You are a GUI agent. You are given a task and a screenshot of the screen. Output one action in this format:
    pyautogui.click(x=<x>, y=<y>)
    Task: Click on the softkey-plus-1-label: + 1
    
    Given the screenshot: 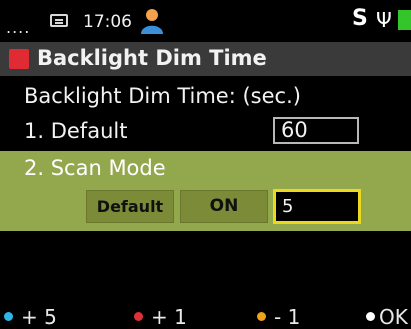 What is the action you would take?
    pyautogui.click(x=169, y=317)
    